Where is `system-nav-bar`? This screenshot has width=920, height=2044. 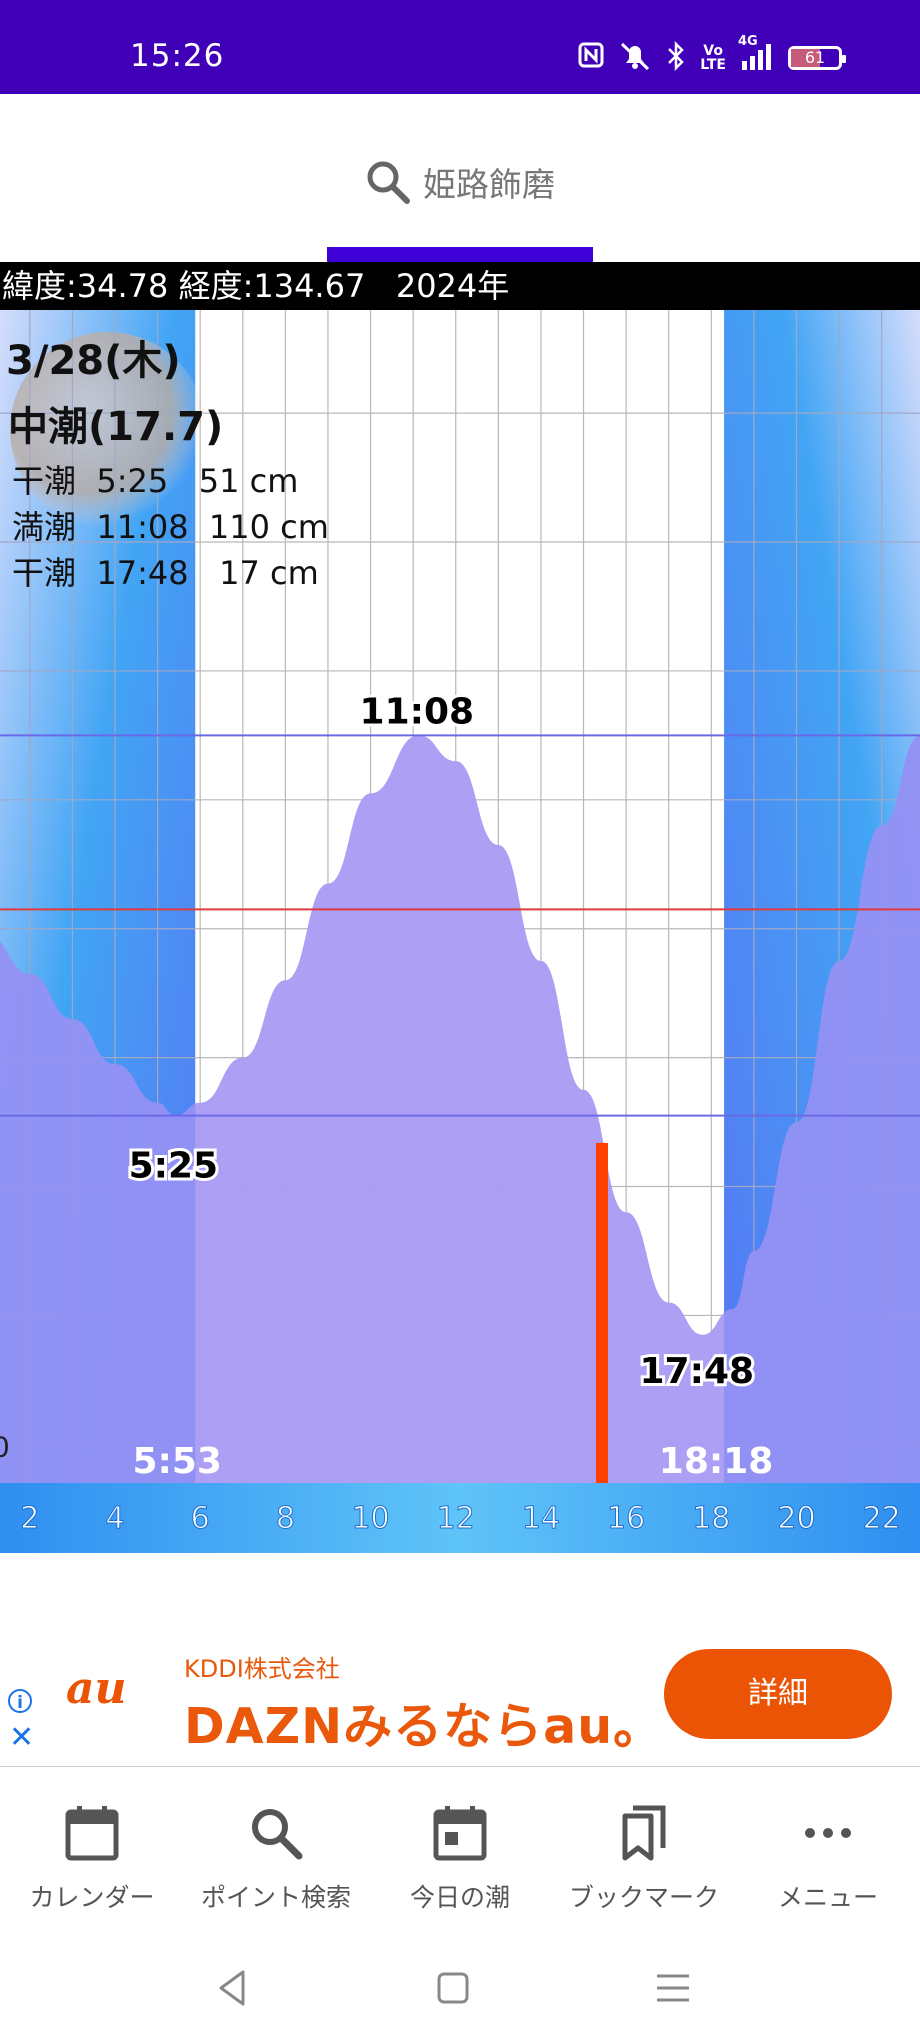 system-nav-bar is located at coordinates (460, 1992).